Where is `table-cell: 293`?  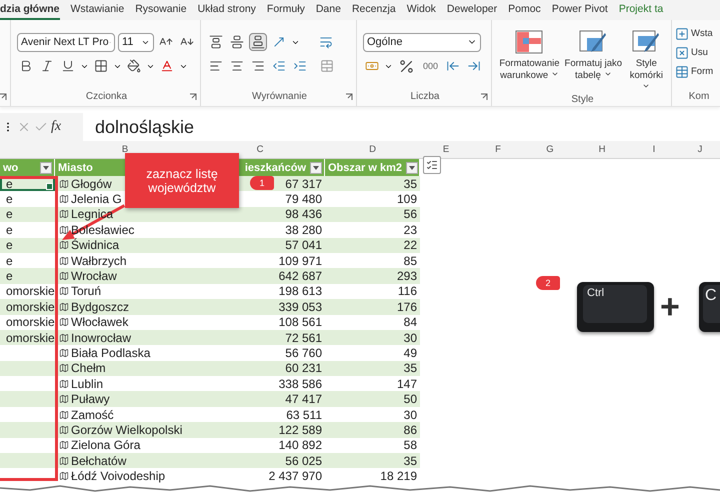 table-cell: 293 is located at coordinates (372, 276).